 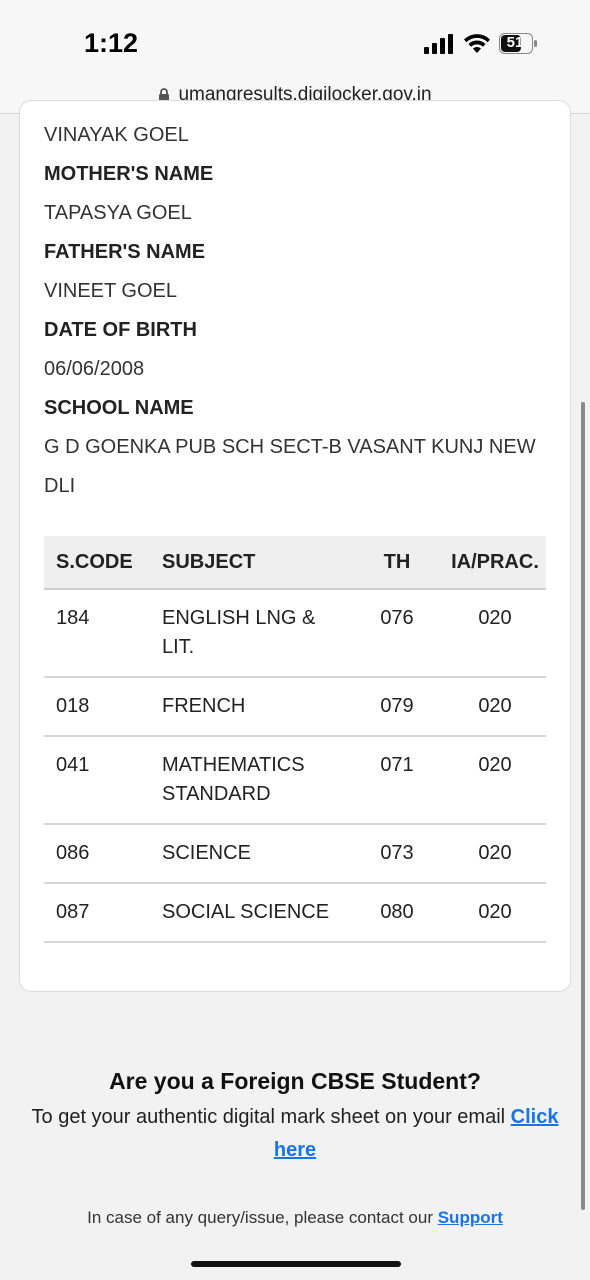 What do you see at coordinates (295, 1081) in the screenshot?
I see `foreign-student-heading: Are you a Foreign CBSE Student?` at bounding box center [295, 1081].